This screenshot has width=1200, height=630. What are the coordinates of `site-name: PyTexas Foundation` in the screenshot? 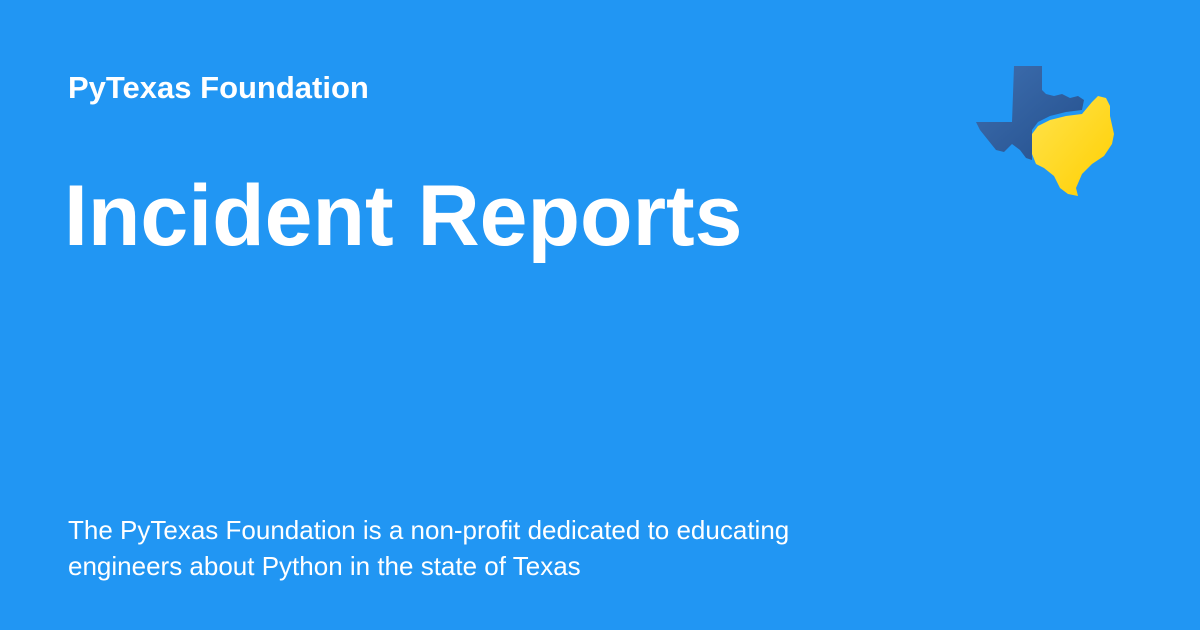 It's located at (218, 87).